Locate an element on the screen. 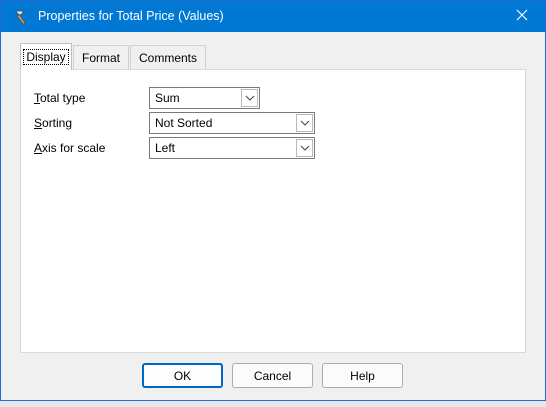 The image size is (546, 407). tab-comments: Comments is located at coordinates (168, 57).